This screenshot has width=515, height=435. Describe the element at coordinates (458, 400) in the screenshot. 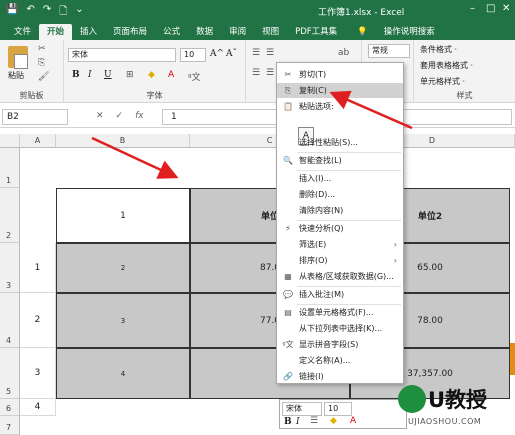

I see `watermark-brand: U教授` at that location.